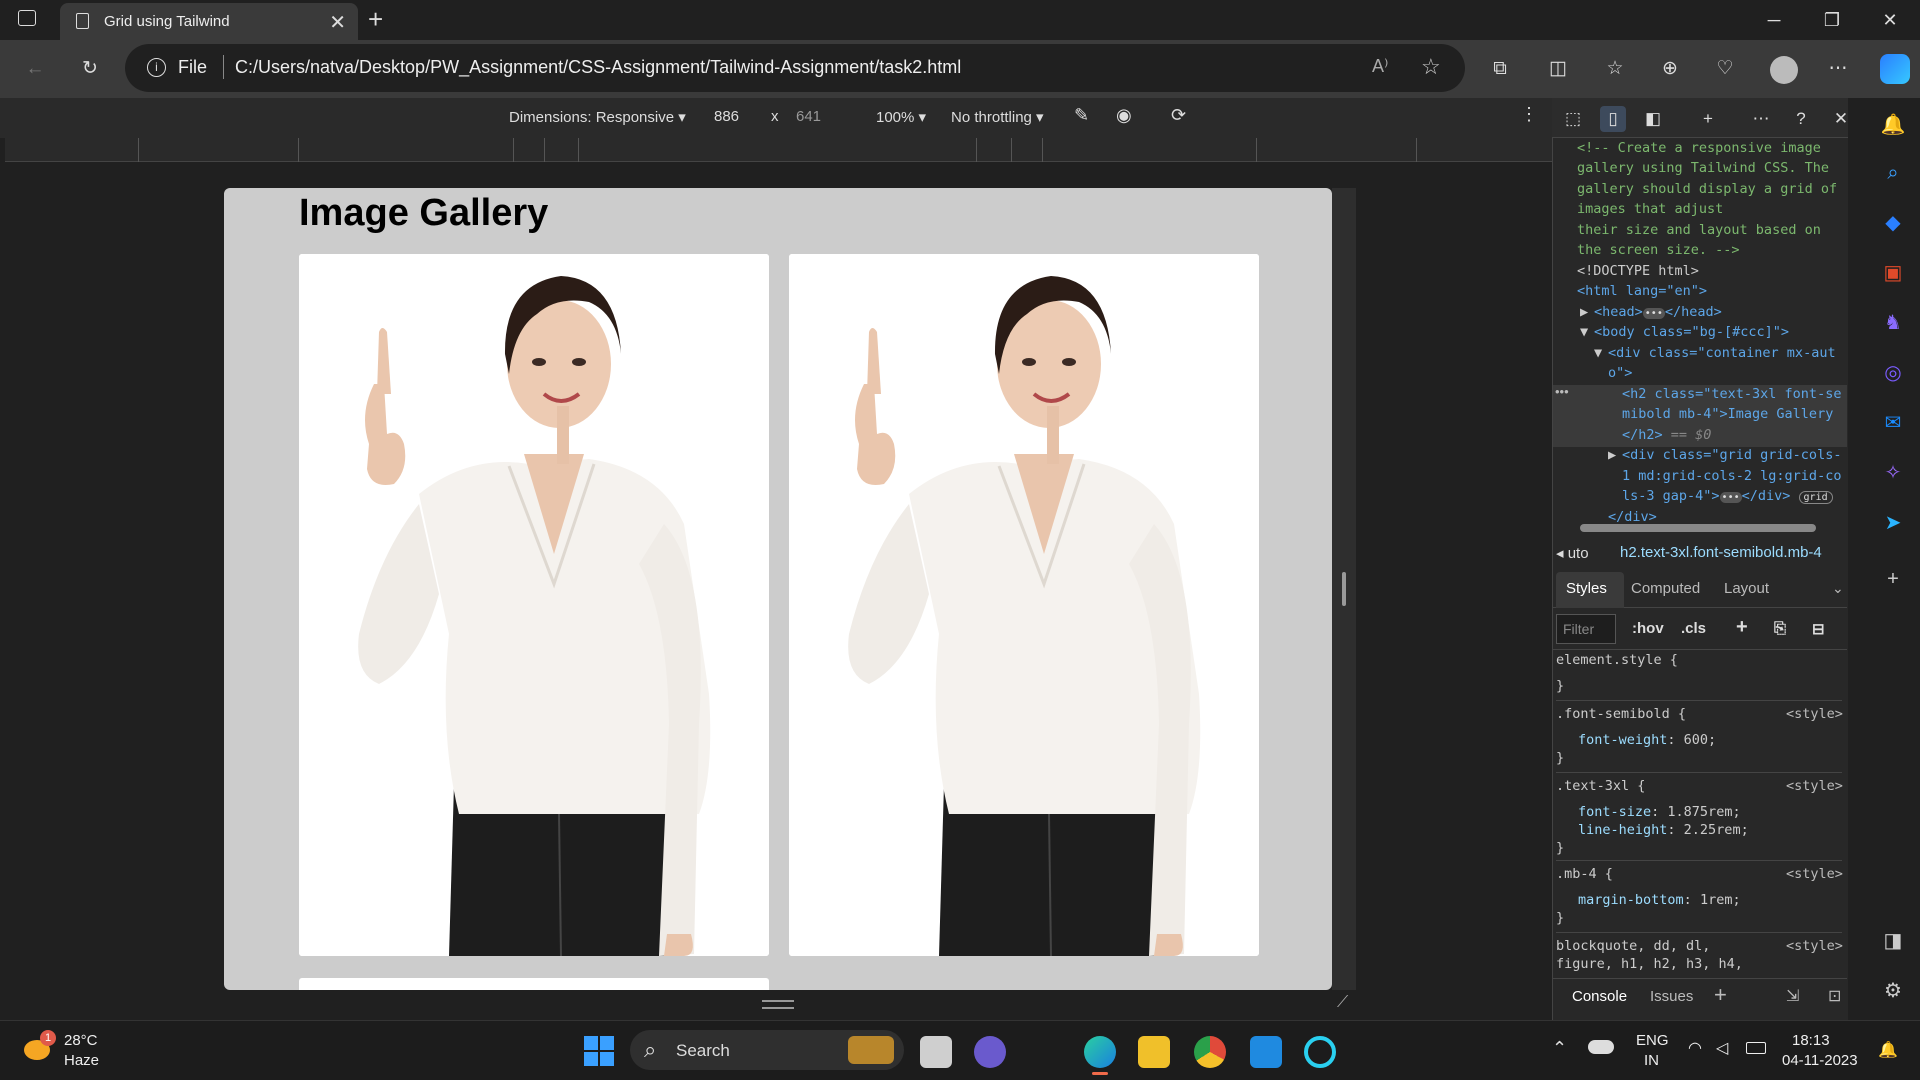  What do you see at coordinates (1613, 119) in the screenshot?
I see `device-toggle-icon: ▯` at bounding box center [1613, 119].